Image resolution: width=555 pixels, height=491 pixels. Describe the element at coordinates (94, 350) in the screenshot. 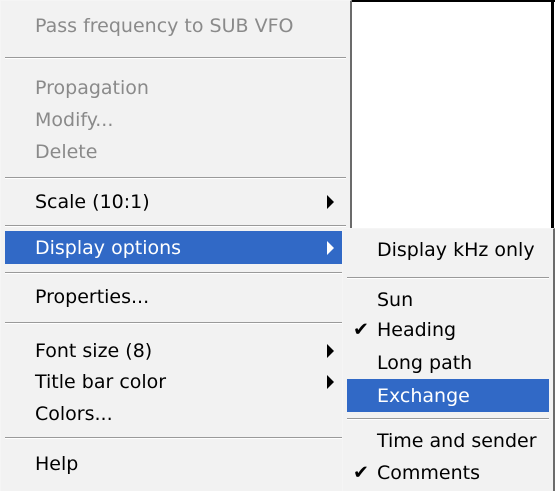

I see `menu-item-label: Font size (8)` at that location.